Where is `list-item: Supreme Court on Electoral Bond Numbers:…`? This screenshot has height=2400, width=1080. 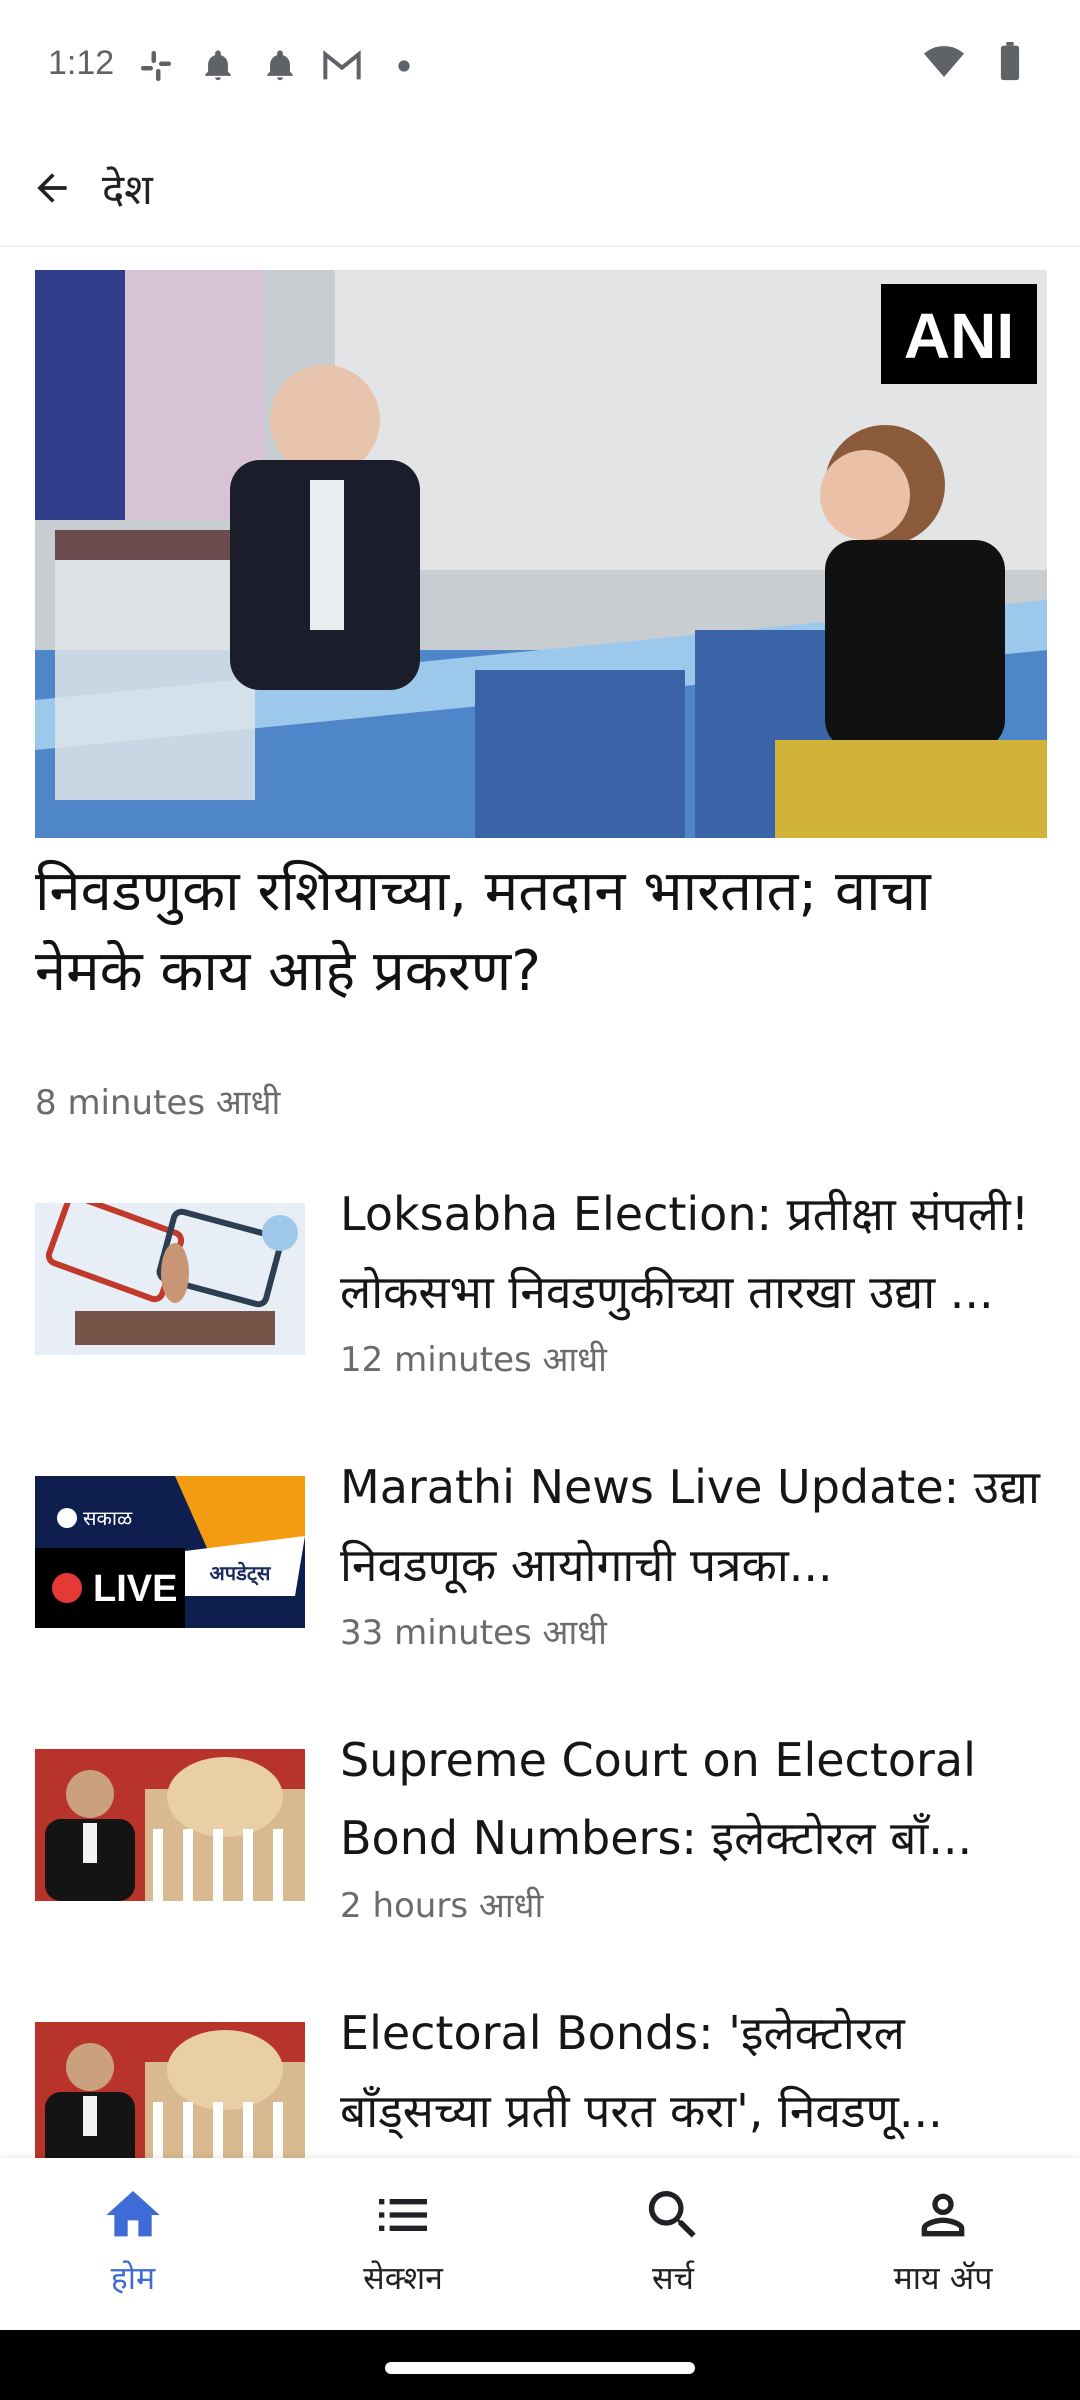
list-item: Supreme Court on Electoral Bond Numbers:… is located at coordinates (540, 1826).